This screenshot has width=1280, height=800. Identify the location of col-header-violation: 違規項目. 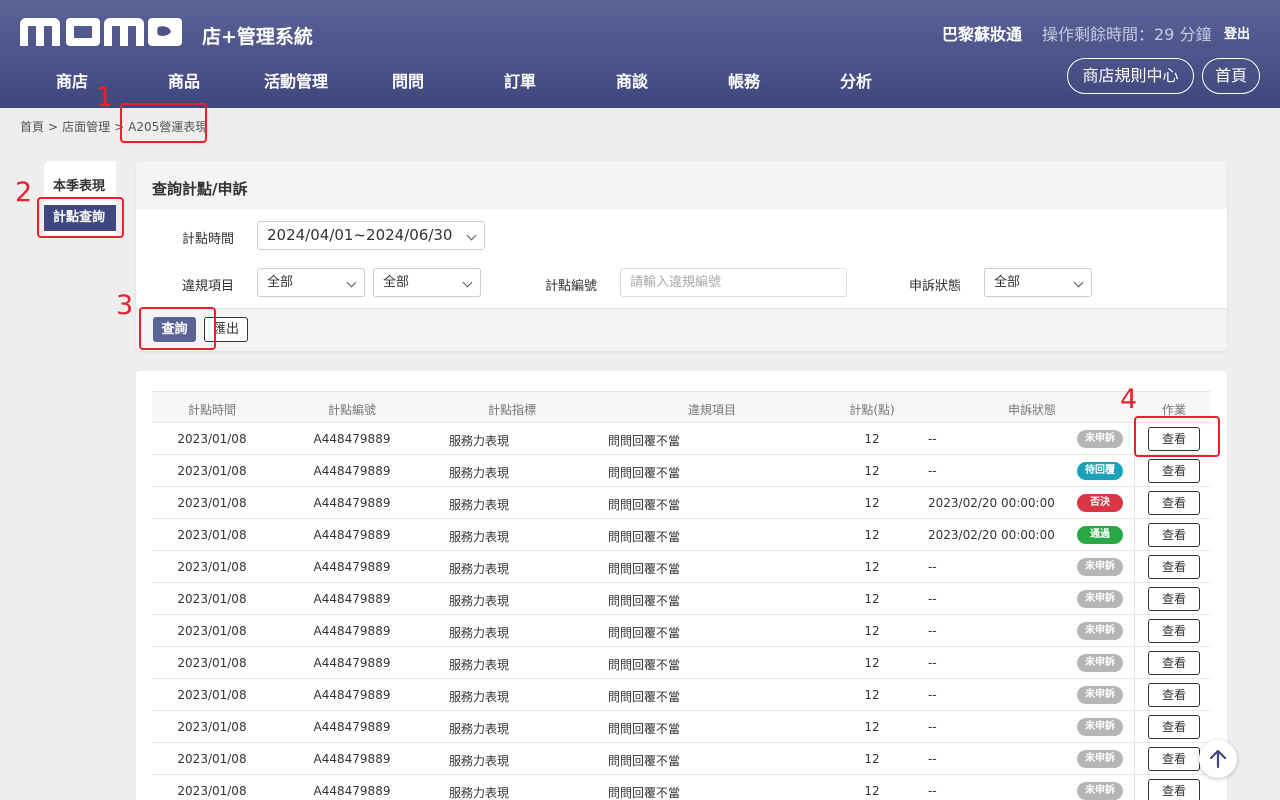
(712, 410).